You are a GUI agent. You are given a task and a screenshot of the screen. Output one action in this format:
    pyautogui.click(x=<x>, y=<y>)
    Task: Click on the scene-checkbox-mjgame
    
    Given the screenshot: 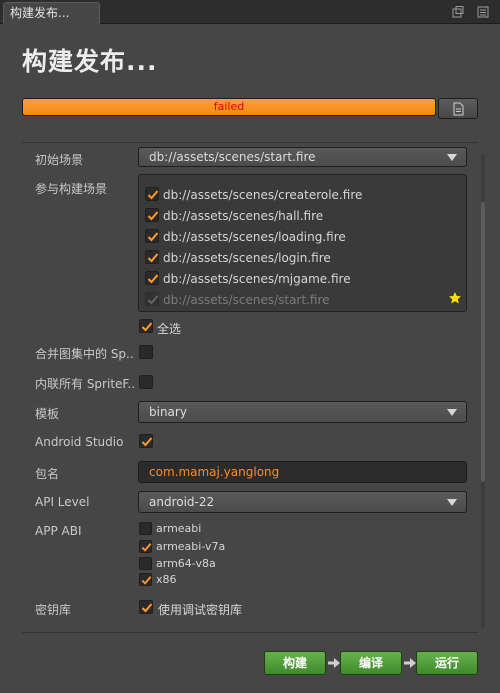 What is the action you would take?
    pyautogui.click(x=152, y=278)
    